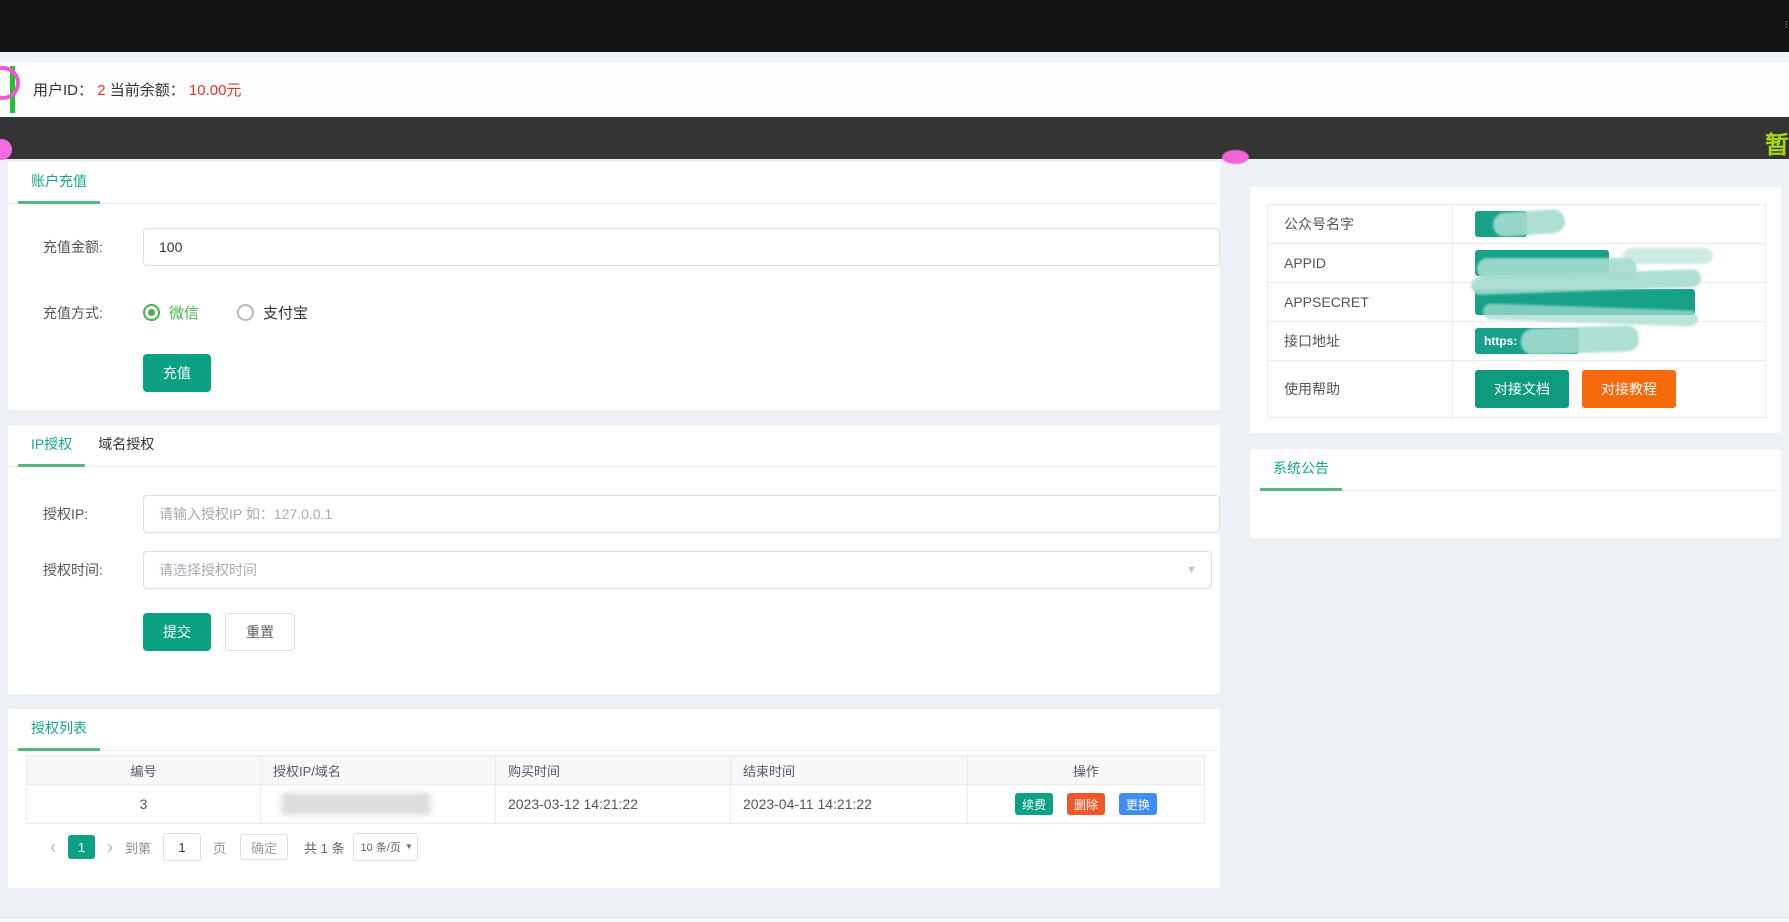 The image size is (1789, 922). Describe the element at coordinates (1034, 804) in the screenshot. I see `renew-button: 续费` at that location.